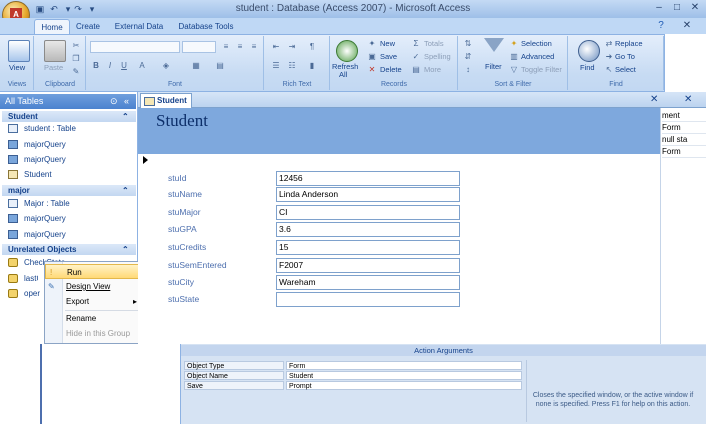 The image size is (706, 424). Describe the element at coordinates (94, 286) in the screenshot. I see `context-design-view: ✎ Design View` at that location.